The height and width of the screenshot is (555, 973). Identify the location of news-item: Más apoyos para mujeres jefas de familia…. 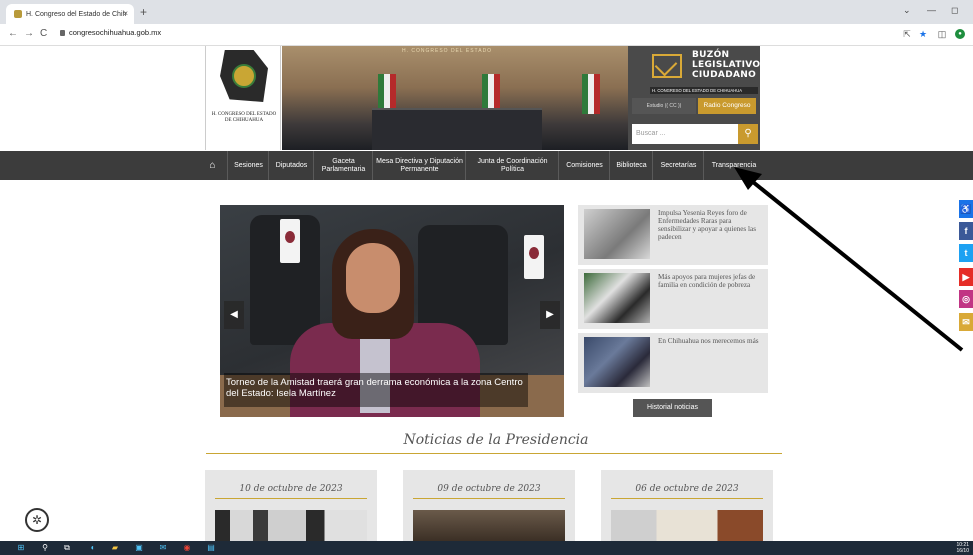
(673, 299).